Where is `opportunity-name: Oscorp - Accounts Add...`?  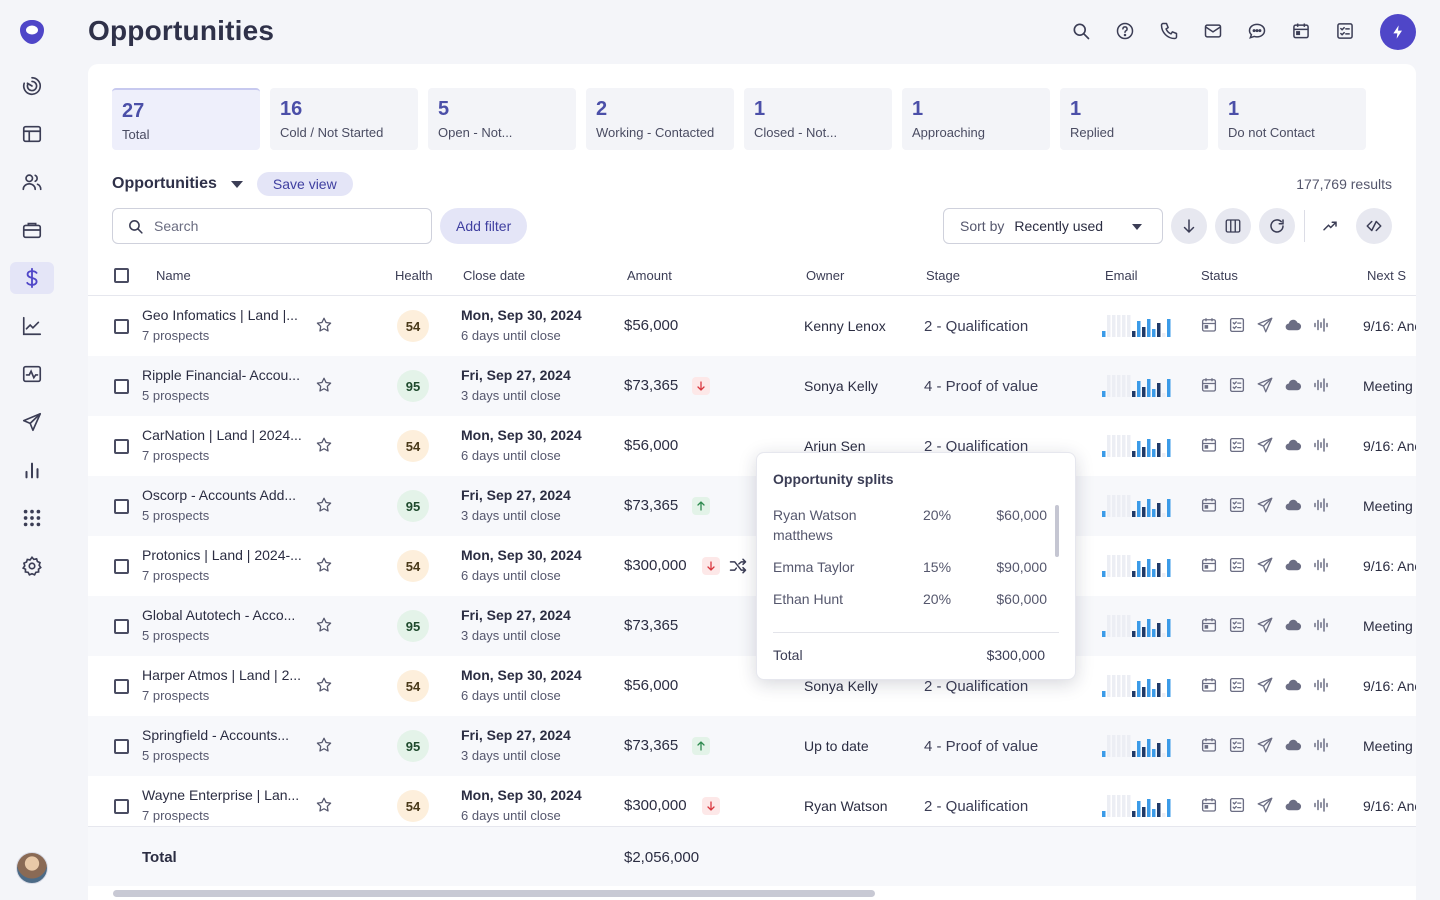
opportunity-name: Oscorp - Accounts Add... is located at coordinates (226, 495).